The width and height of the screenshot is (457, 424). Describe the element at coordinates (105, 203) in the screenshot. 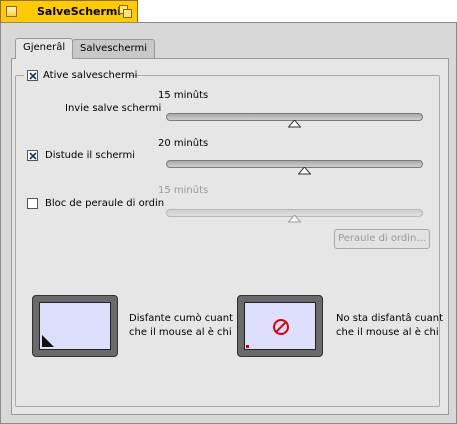

I see `password-lock-label: Bloc de peraule di ordin` at that location.